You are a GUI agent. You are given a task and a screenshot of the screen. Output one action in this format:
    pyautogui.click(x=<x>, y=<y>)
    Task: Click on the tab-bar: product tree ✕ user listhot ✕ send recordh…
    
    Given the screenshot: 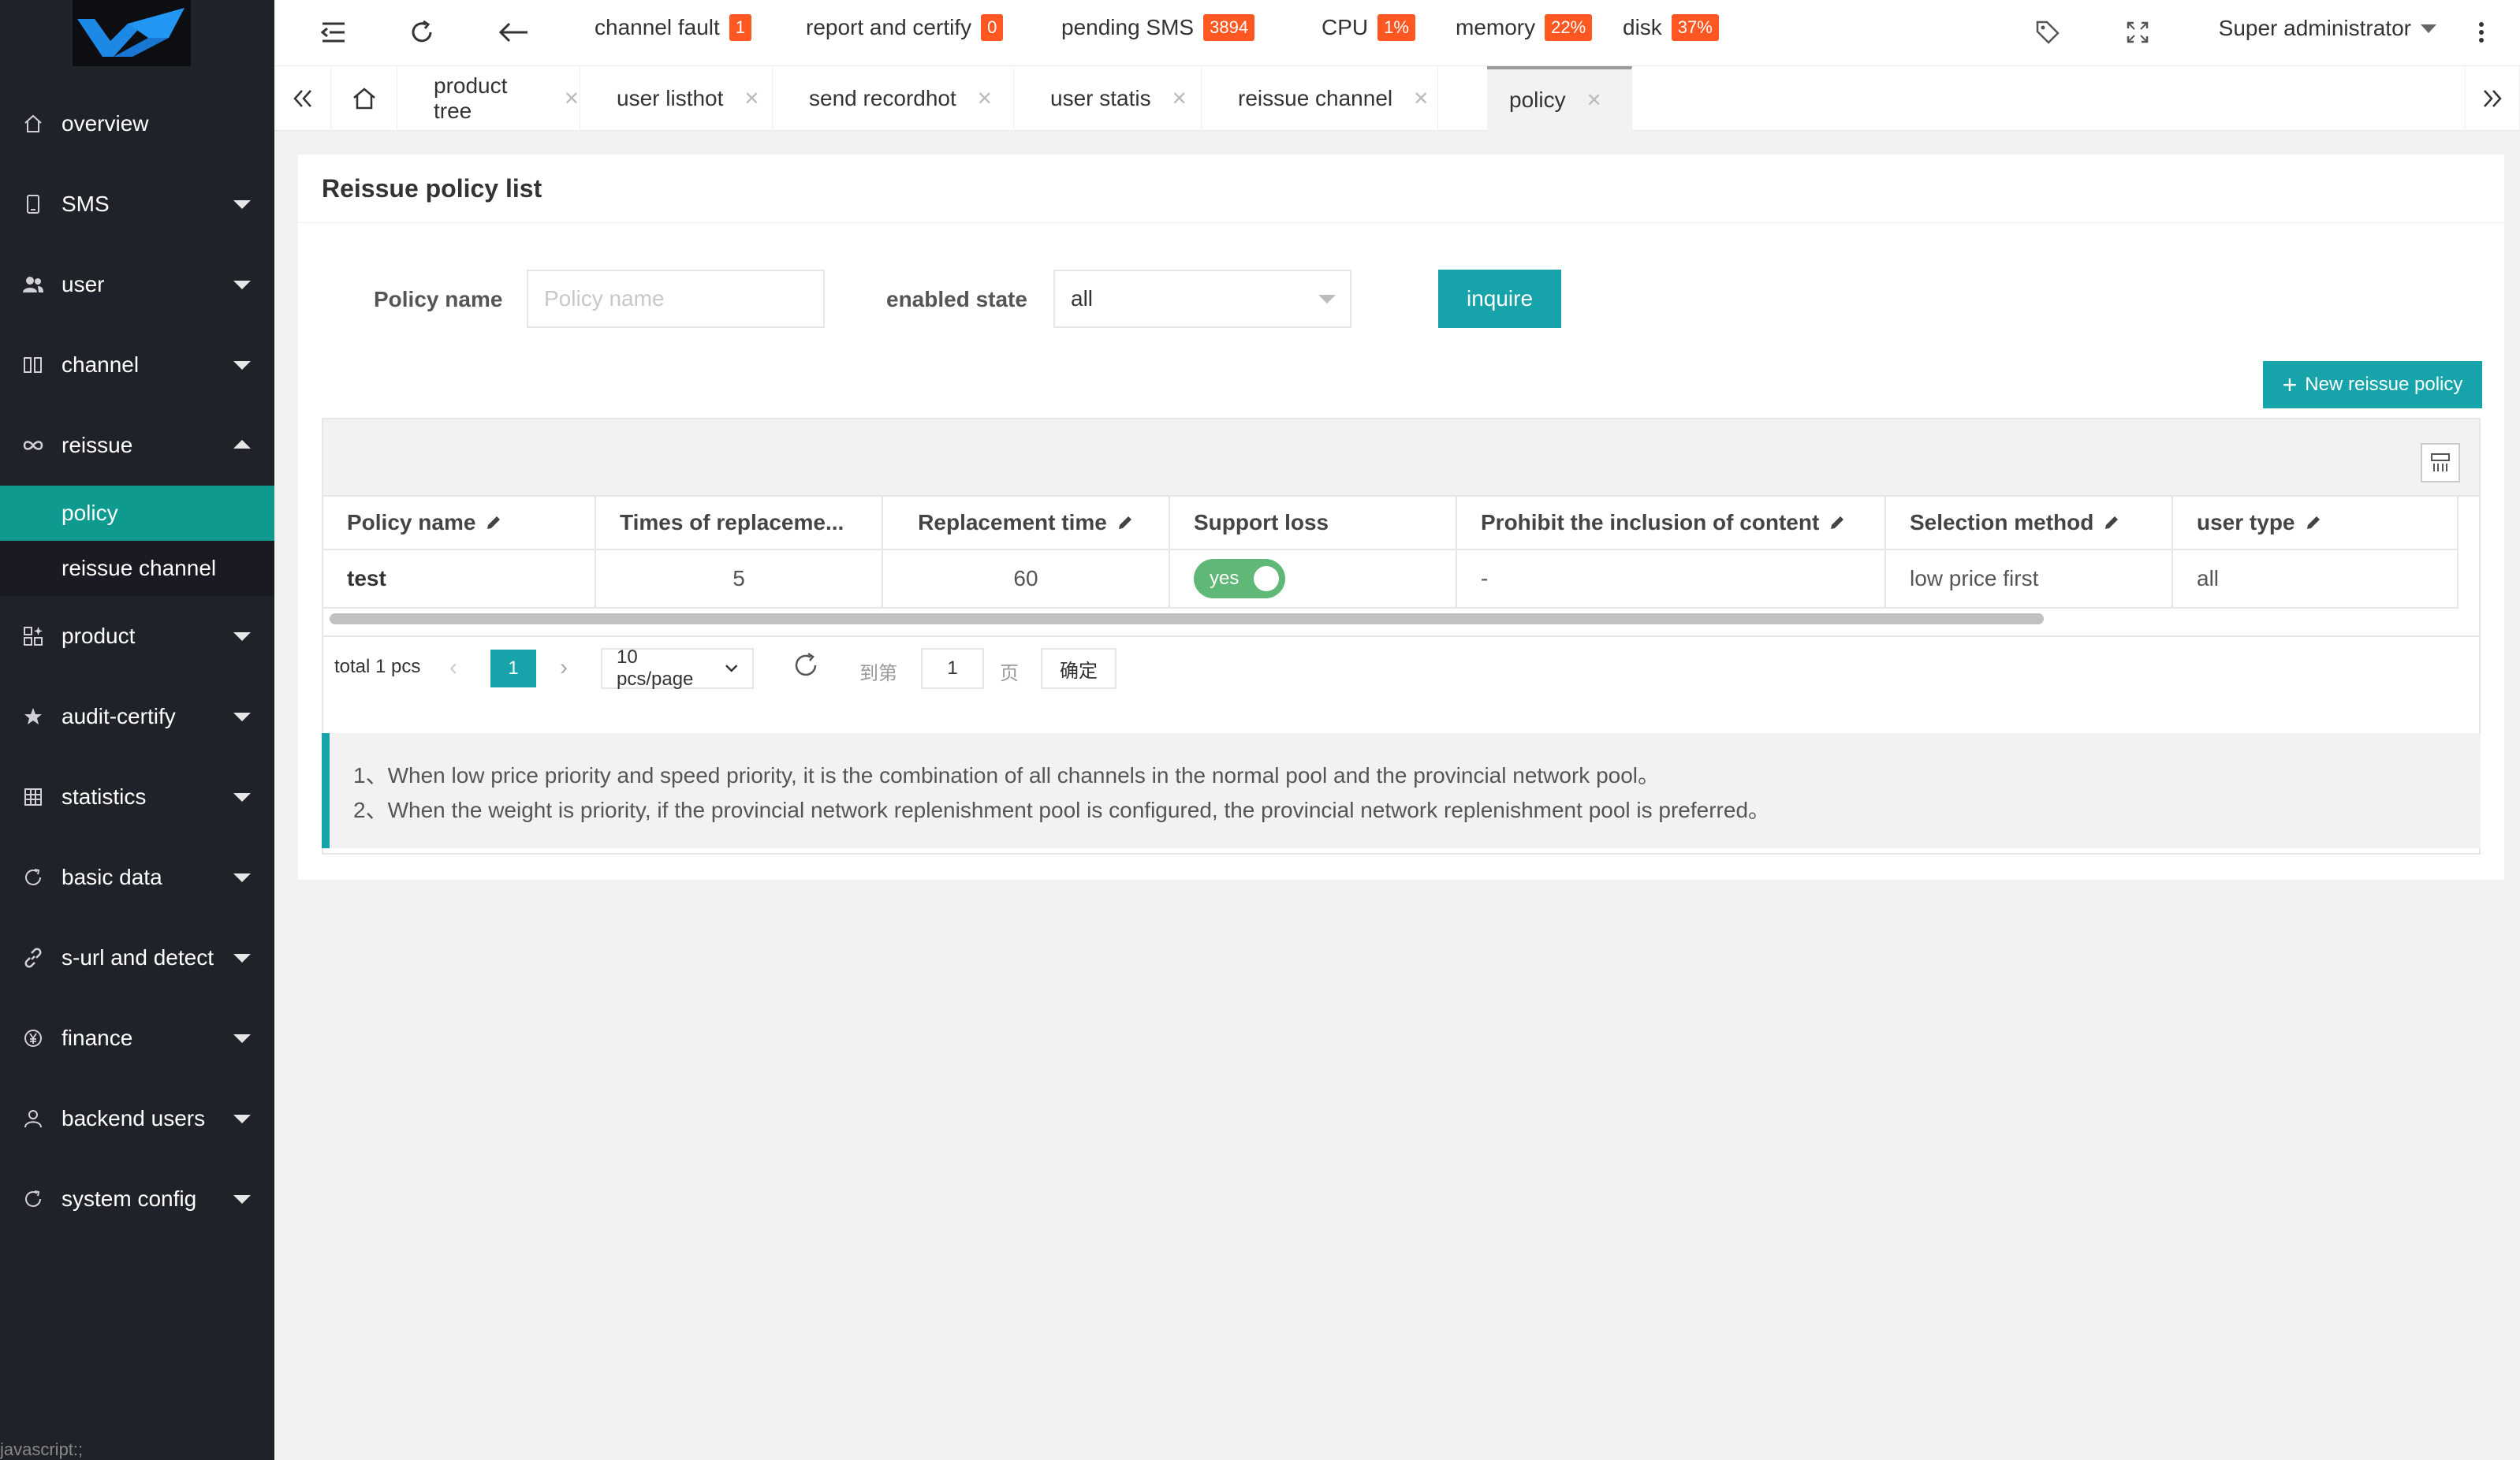 What is the action you would take?
    pyautogui.click(x=1397, y=98)
    